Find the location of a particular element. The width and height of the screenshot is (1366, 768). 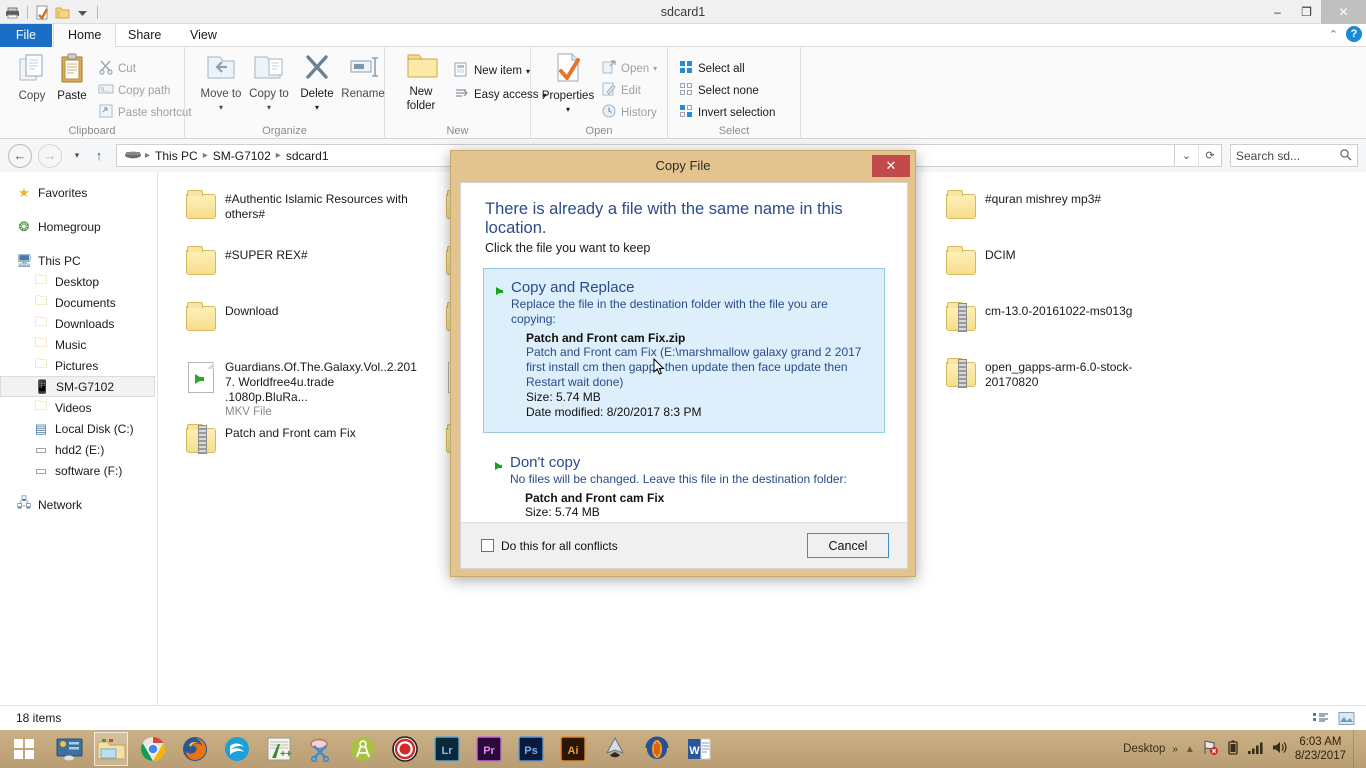

delete-button: Delete ▾ is located at coordinates (317, 82).